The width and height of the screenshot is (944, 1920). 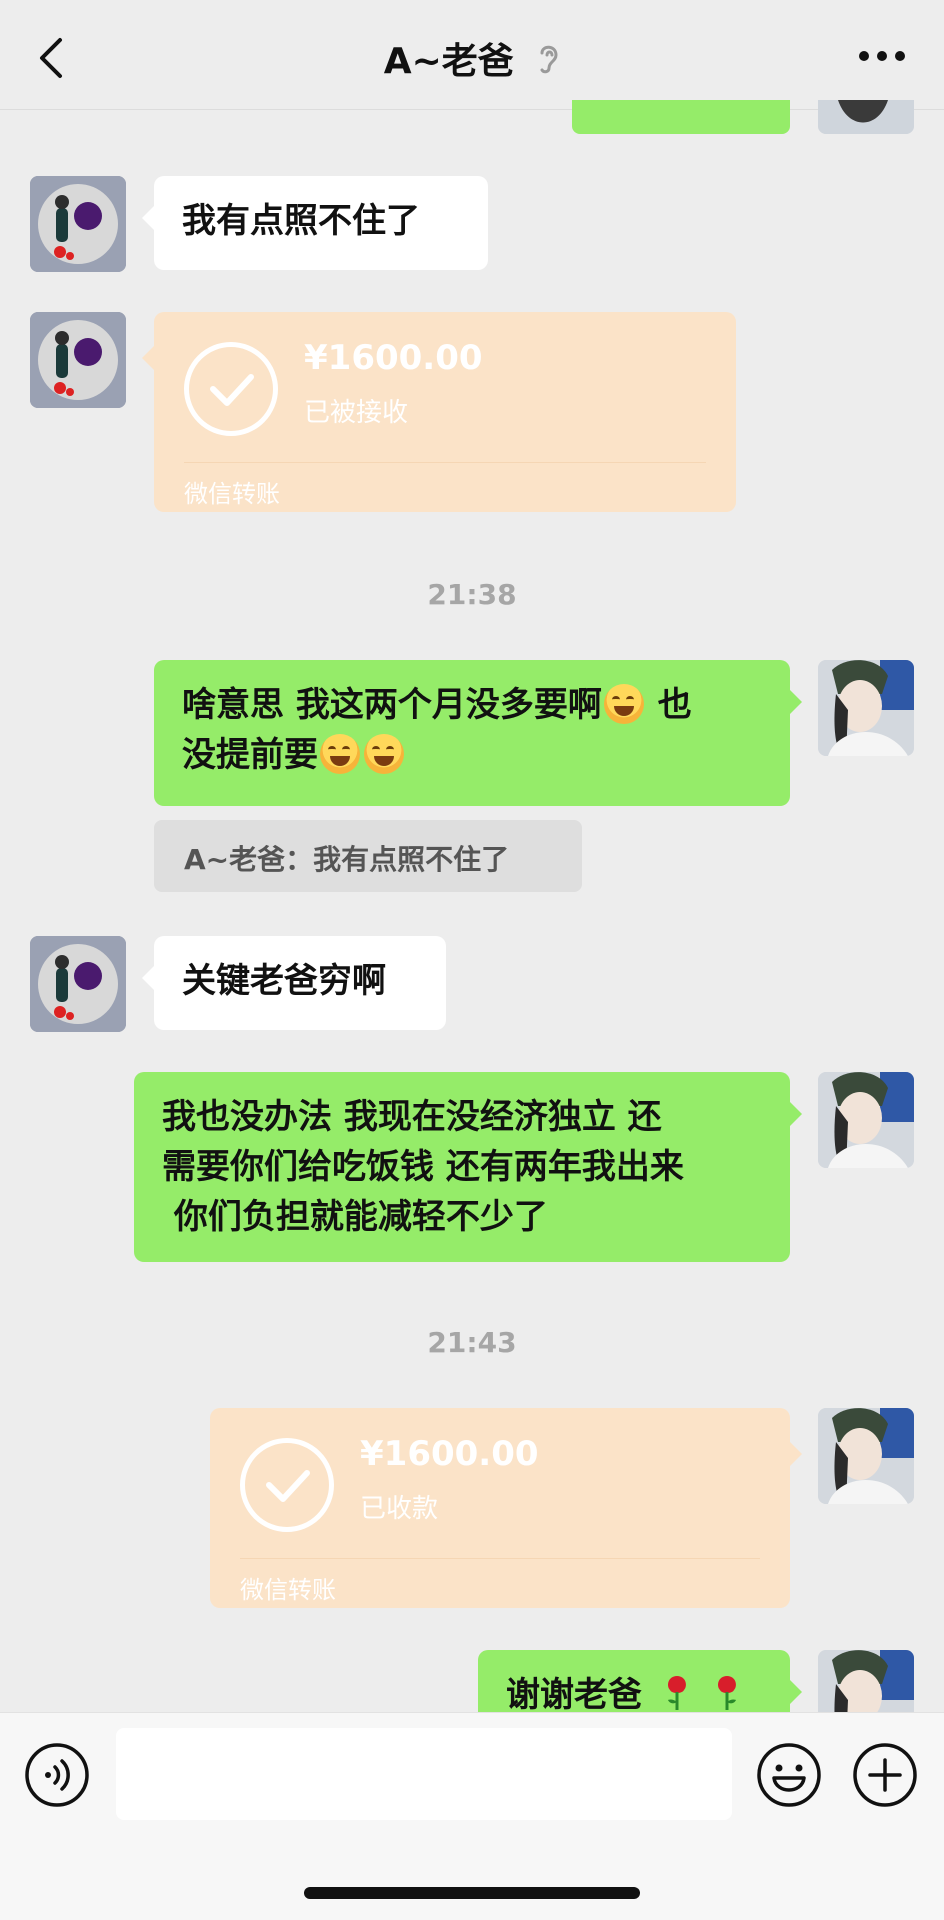 I want to click on ear-icon, so click(x=548, y=63).